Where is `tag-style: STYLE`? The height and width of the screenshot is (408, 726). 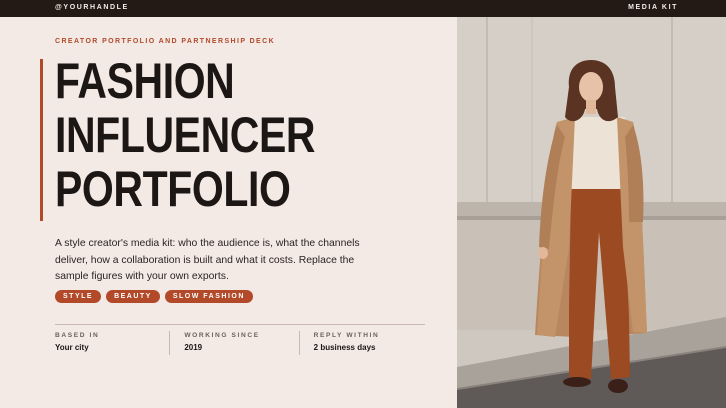
tag-style: STYLE is located at coordinates (78, 296).